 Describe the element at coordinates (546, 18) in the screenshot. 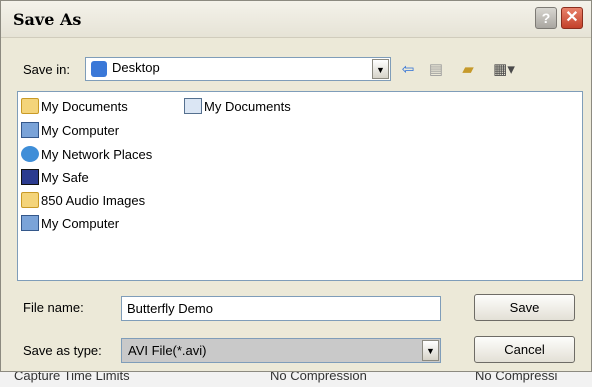

I see `help-button: ?` at that location.